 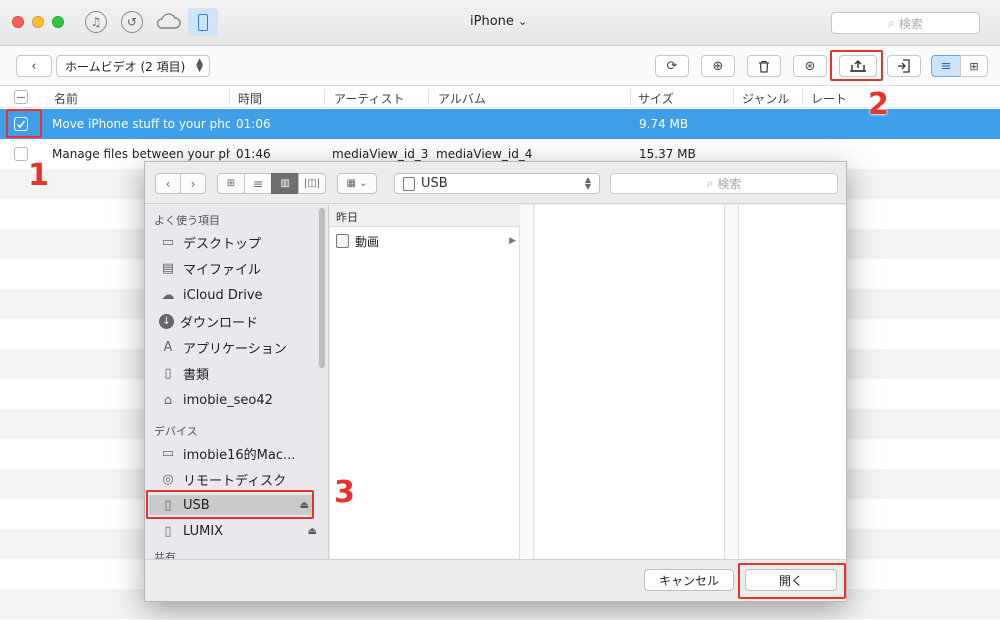 I want to click on sidebar-item-downloads: ↓ ダウンロード, so click(x=240, y=321).